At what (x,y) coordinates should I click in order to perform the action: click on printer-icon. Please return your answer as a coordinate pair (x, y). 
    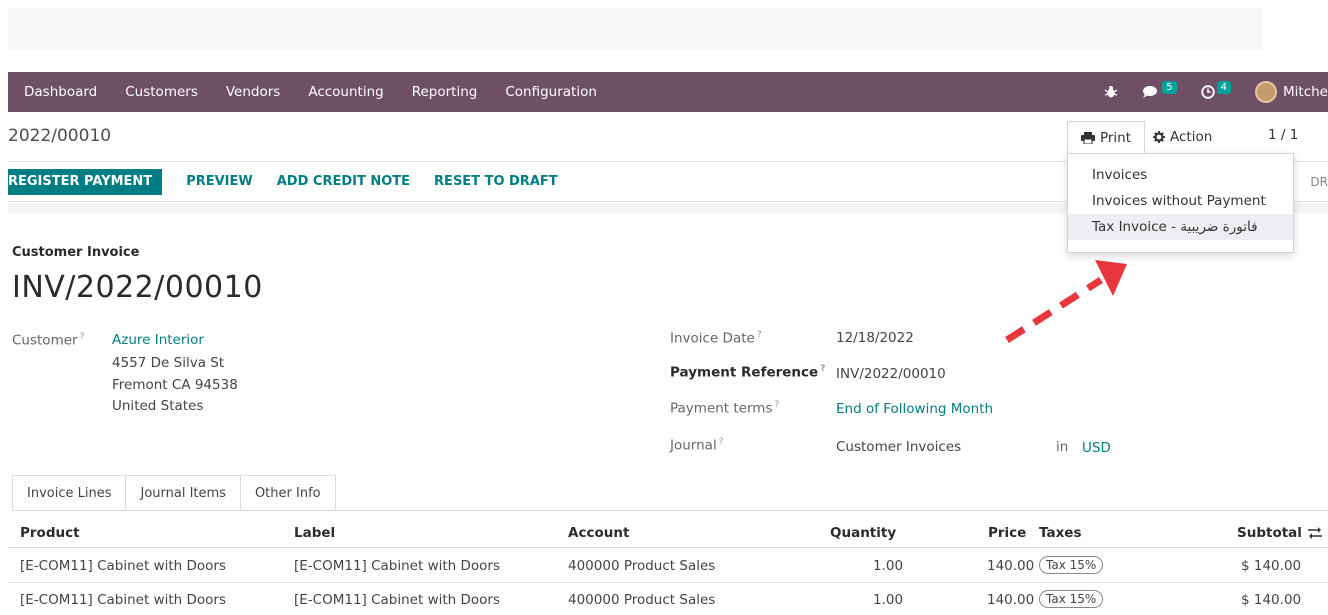
    Looking at the image, I should click on (1087, 137).